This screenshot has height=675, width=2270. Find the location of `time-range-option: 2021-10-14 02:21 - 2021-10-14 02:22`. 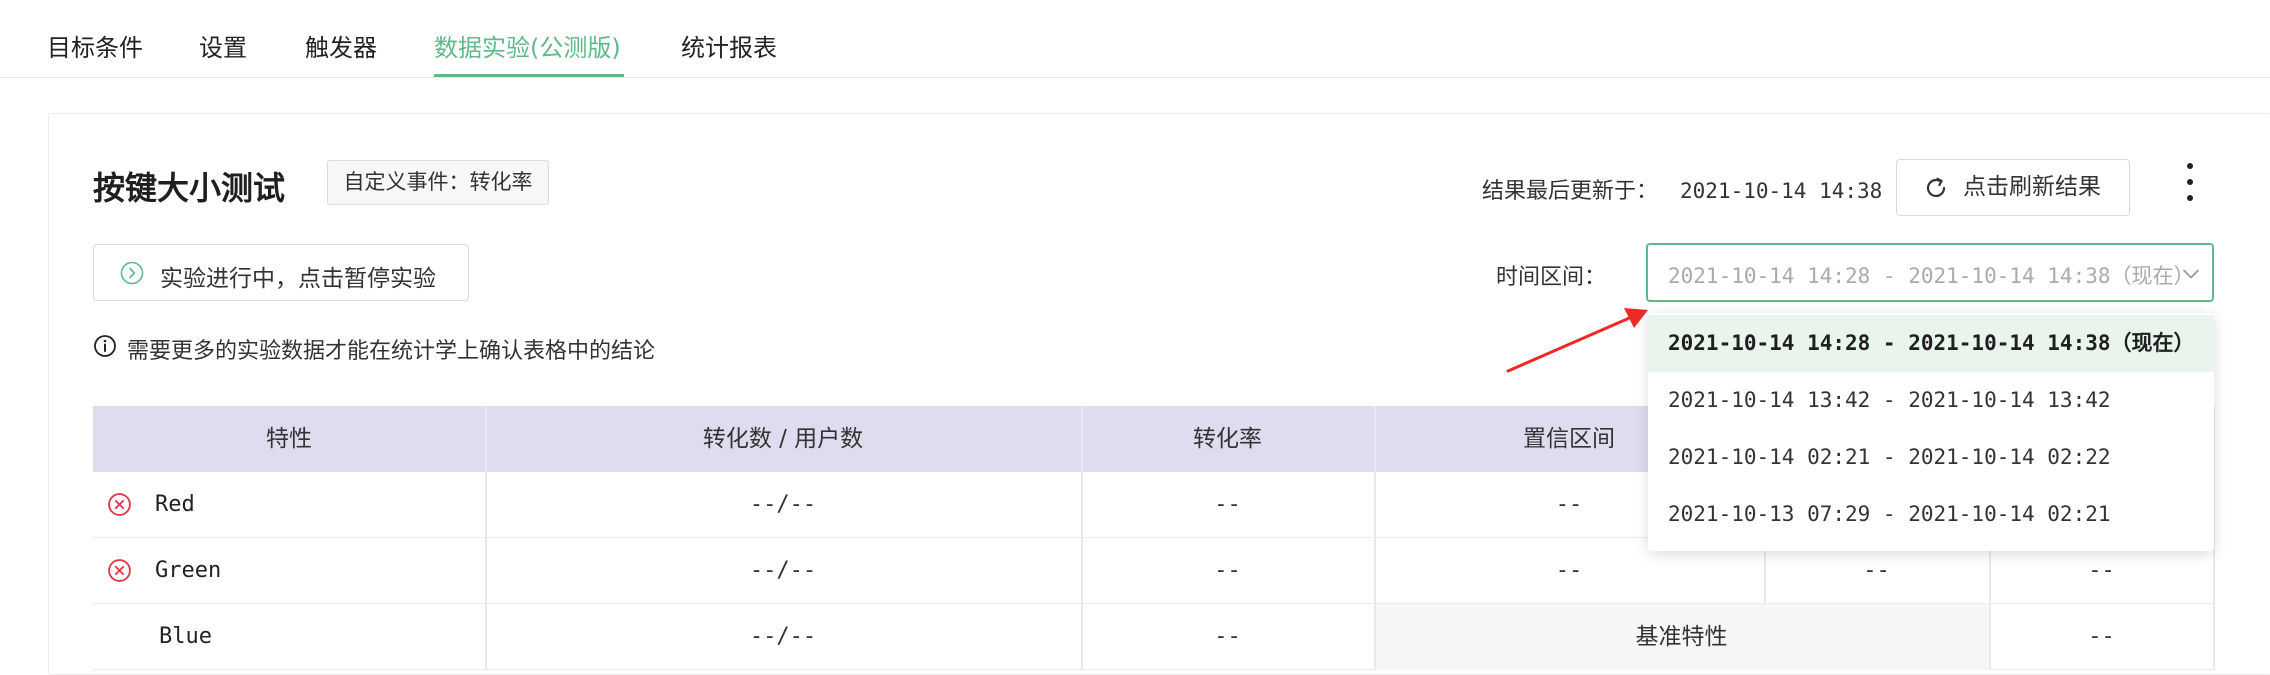

time-range-option: 2021-10-14 02:21 - 2021-10-14 02:22 is located at coordinates (1931, 457).